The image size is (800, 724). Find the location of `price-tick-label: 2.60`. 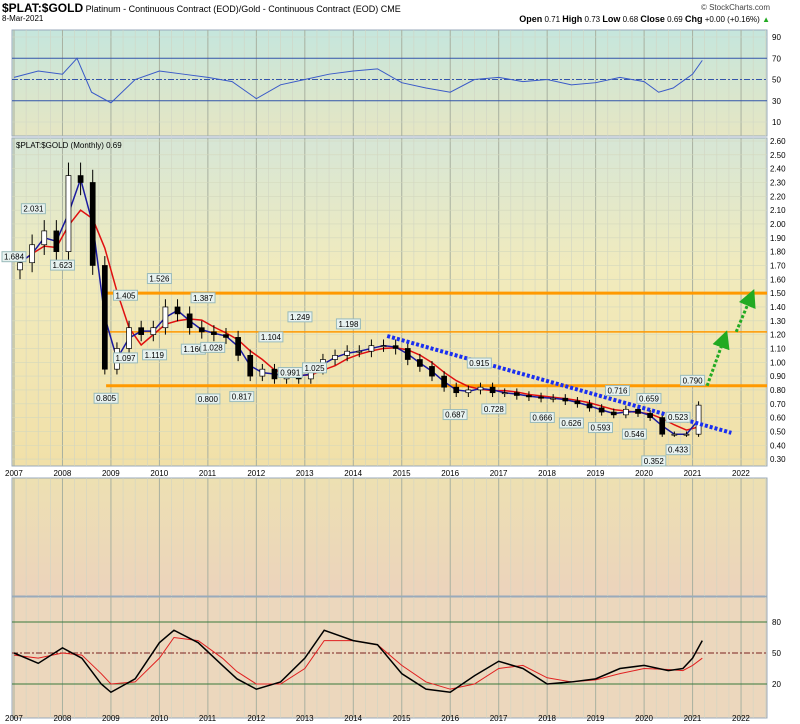

price-tick-label: 2.60 is located at coordinates (778, 141).